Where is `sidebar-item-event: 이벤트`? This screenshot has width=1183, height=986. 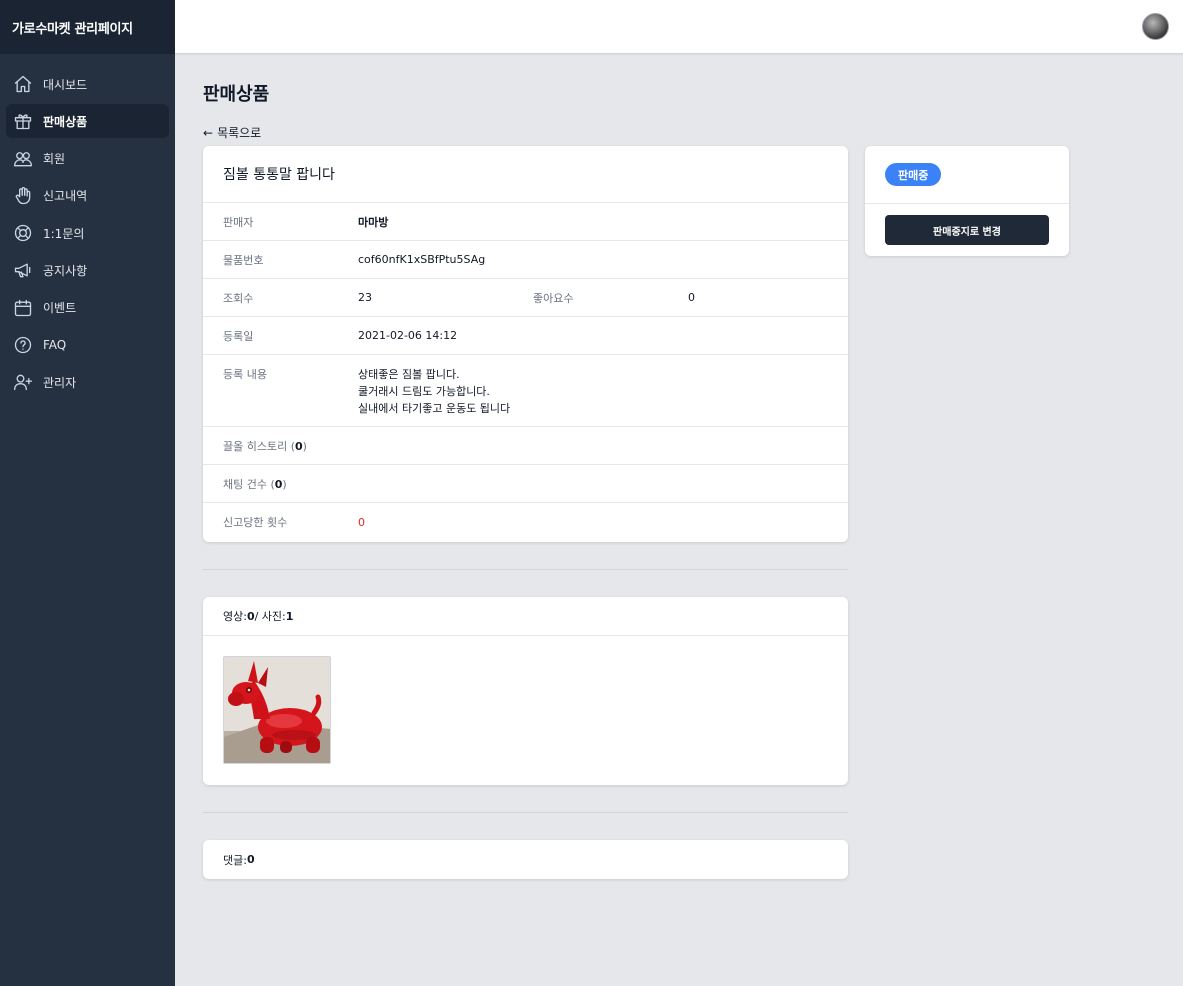
sidebar-item-event: 이벤트 is located at coordinates (87, 308).